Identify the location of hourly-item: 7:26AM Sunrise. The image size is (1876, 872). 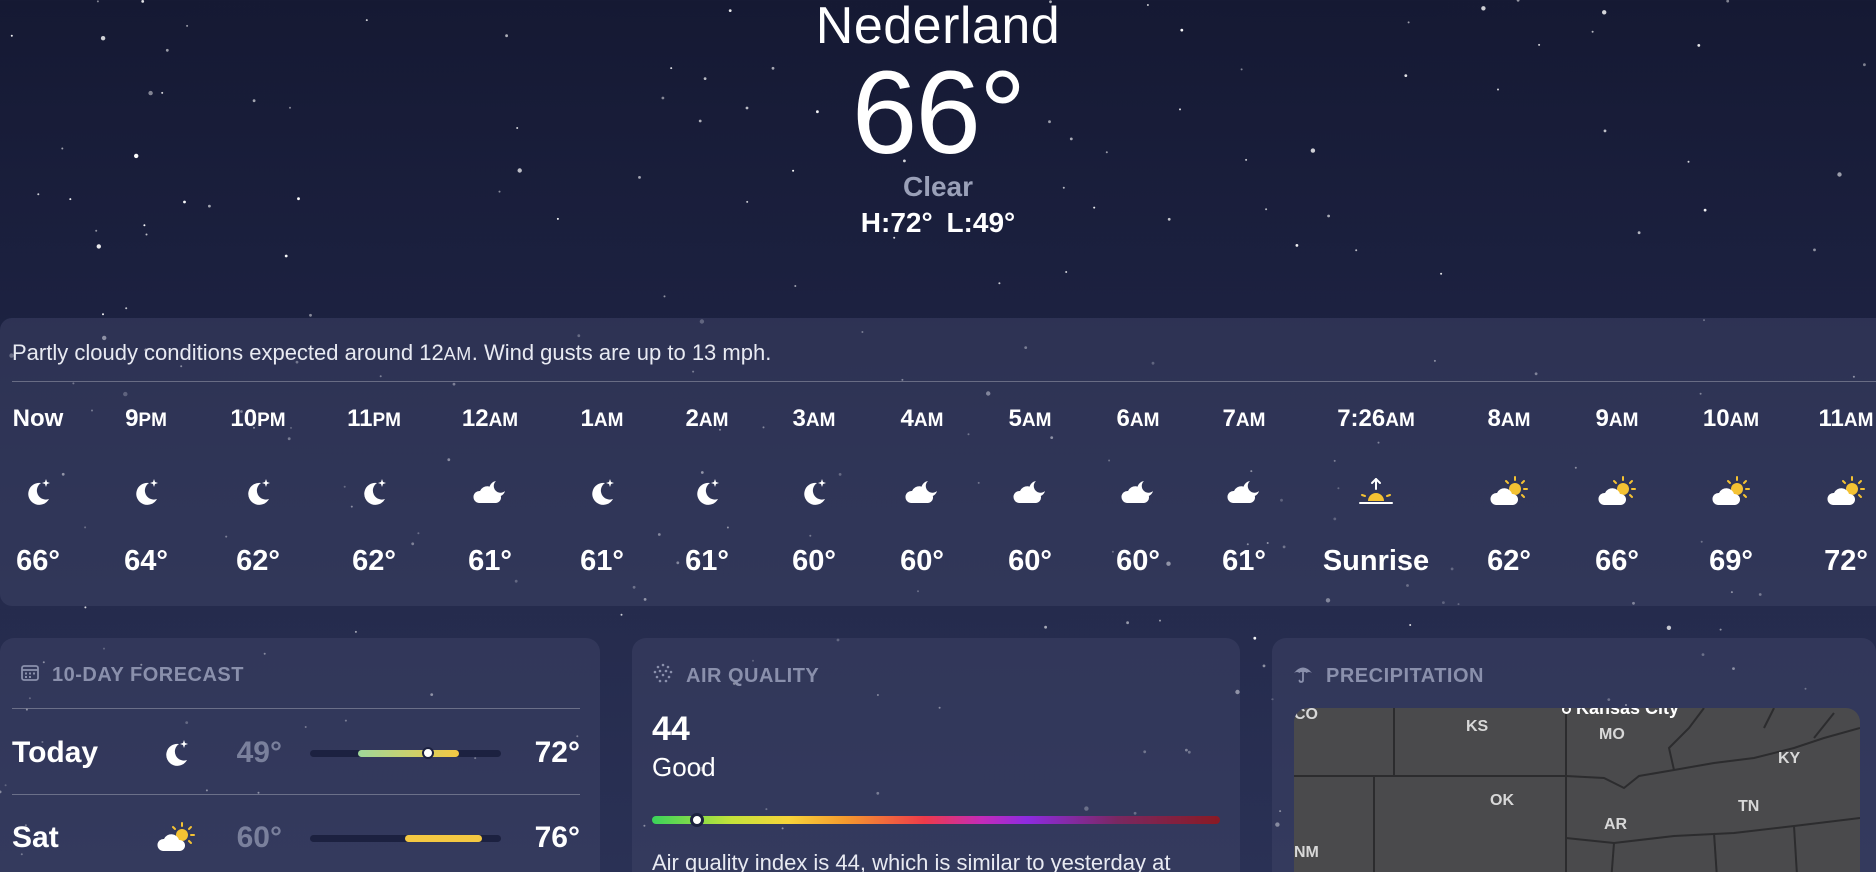
(1376, 491).